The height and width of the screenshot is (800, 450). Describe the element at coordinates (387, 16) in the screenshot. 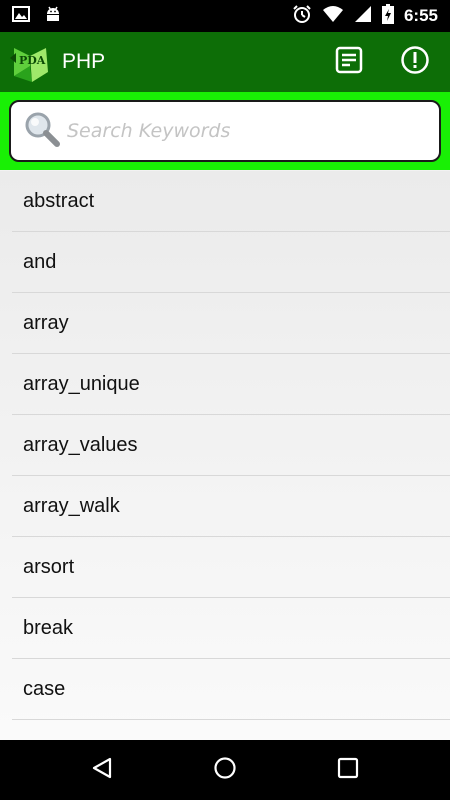

I see `battery-icon` at that location.